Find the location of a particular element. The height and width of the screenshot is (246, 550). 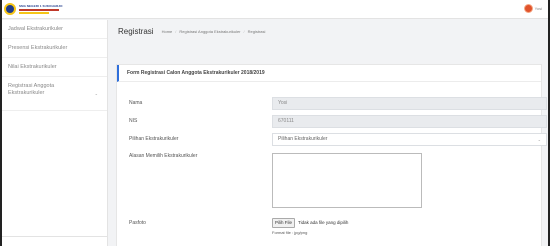

pilihan-label: Pilihan Ekstrakurikuler is located at coordinates (154, 139).